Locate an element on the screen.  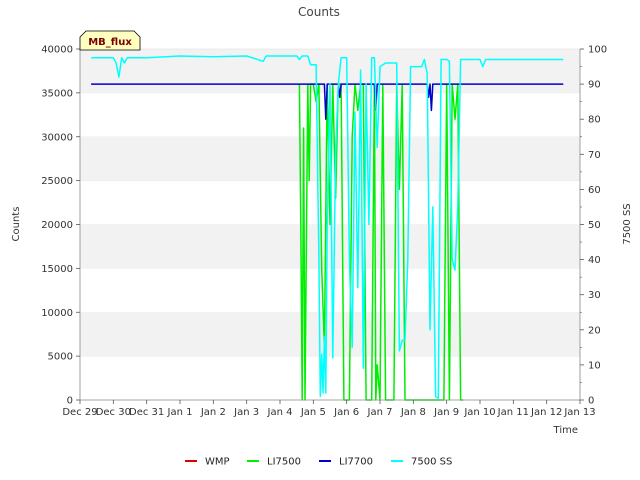
y-right-tick-label: 100 is located at coordinates (597, 50).